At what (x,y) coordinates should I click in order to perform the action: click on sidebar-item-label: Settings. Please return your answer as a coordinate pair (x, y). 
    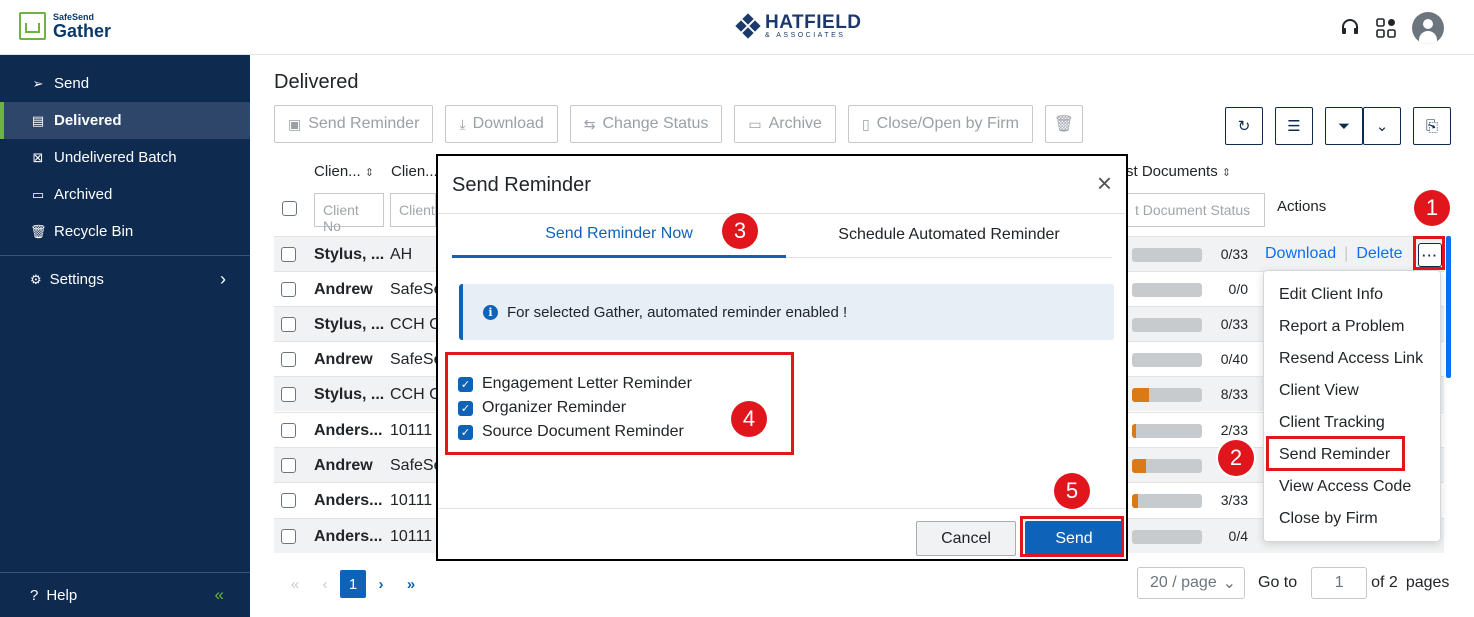
    Looking at the image, I should click on (76, 279).